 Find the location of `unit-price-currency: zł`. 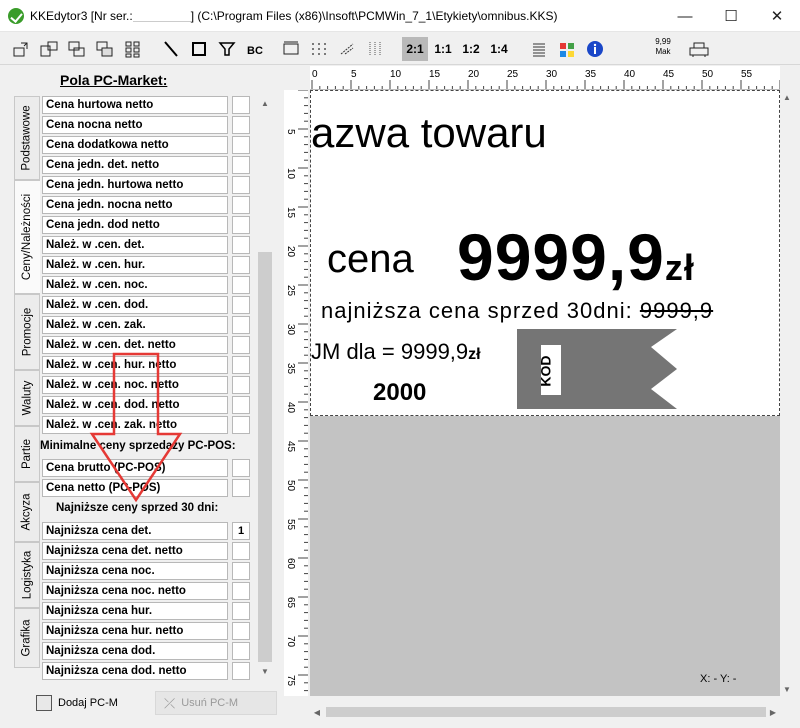

unit-price-currency: zł is located at coordinates (474, 354).